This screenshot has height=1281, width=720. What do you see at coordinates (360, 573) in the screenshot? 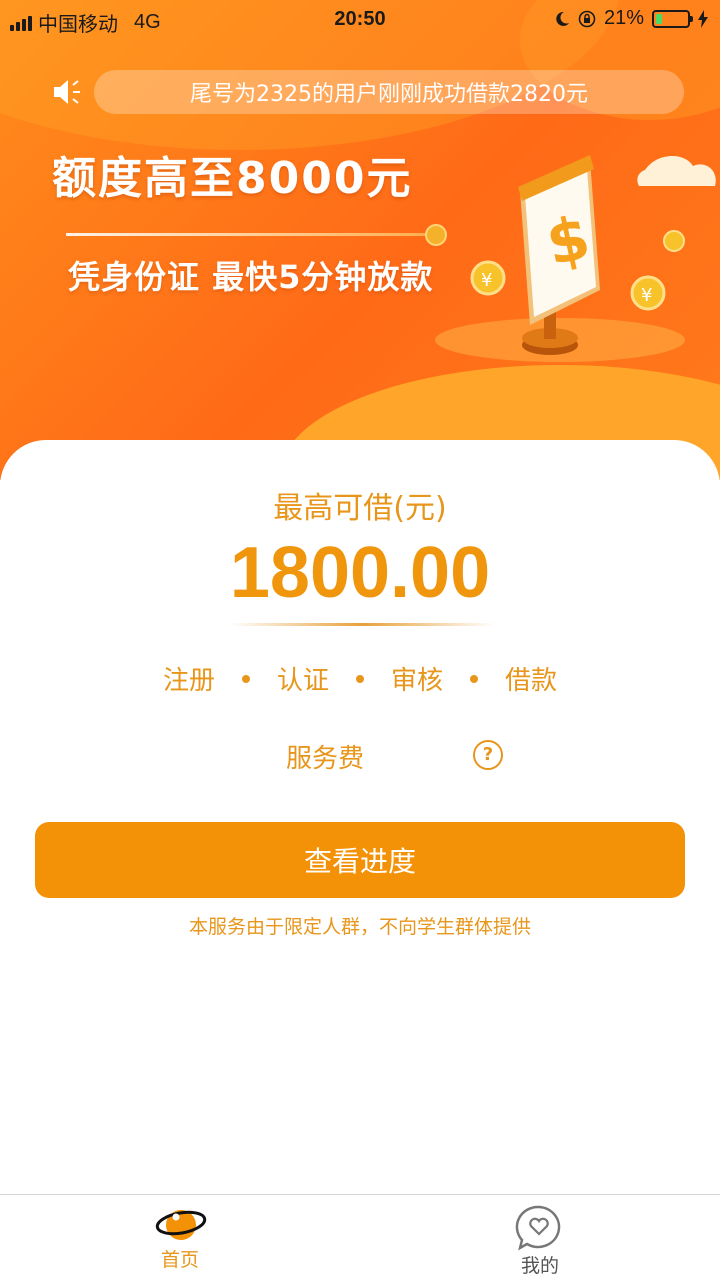
I see `max-loan-amount: 1800.00` at bounding box center [360, 573].